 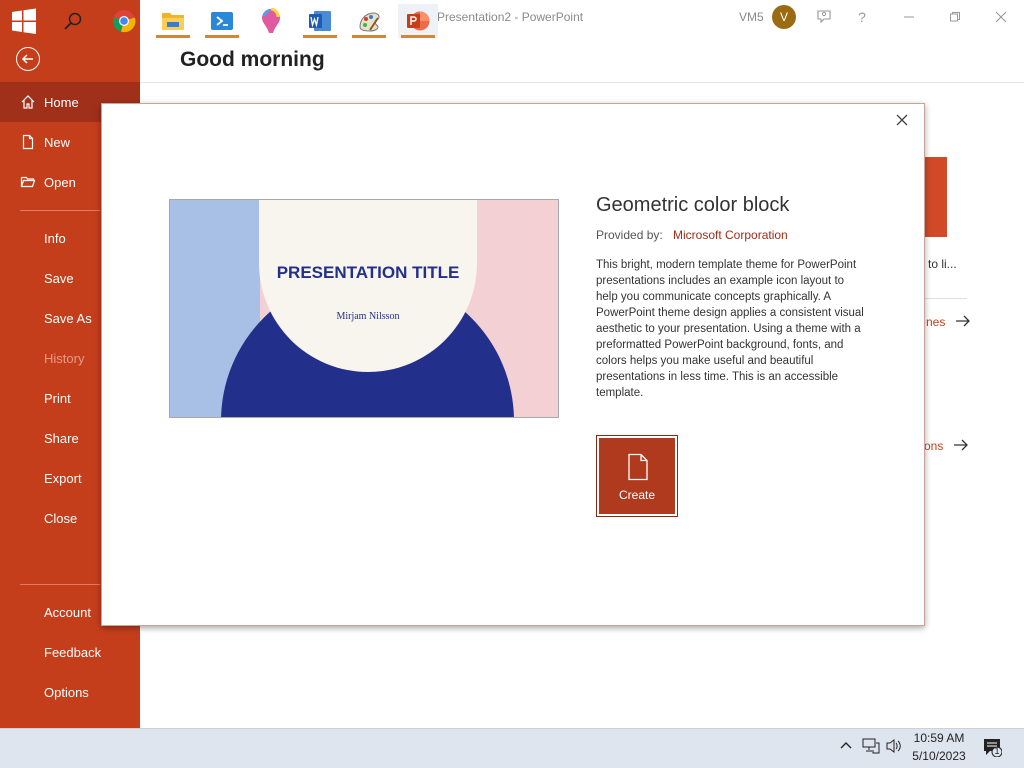 I want to click on clock-date: 5/10/2023, so click(x=939, y=756).